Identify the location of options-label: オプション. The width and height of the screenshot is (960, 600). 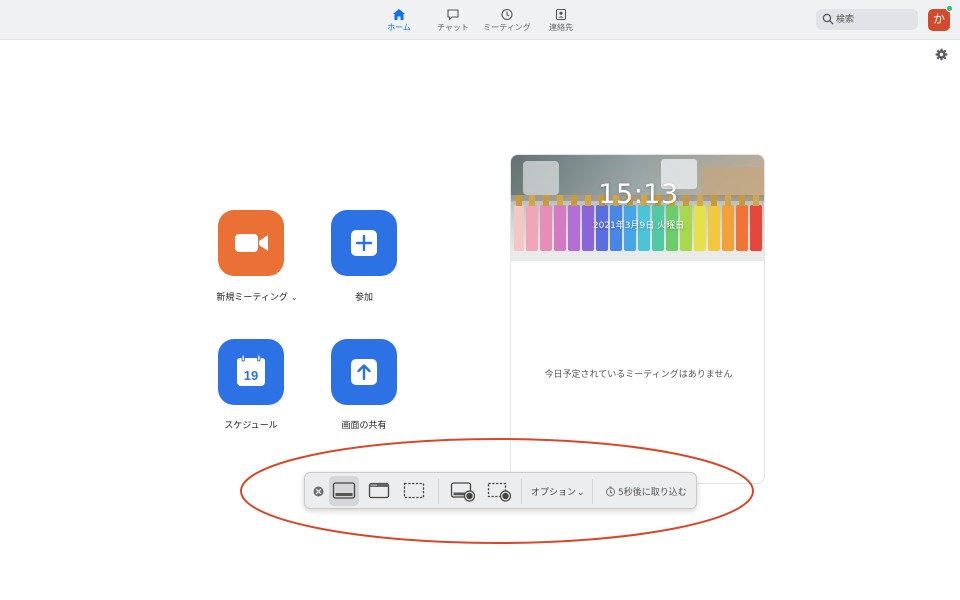
(554, 493).